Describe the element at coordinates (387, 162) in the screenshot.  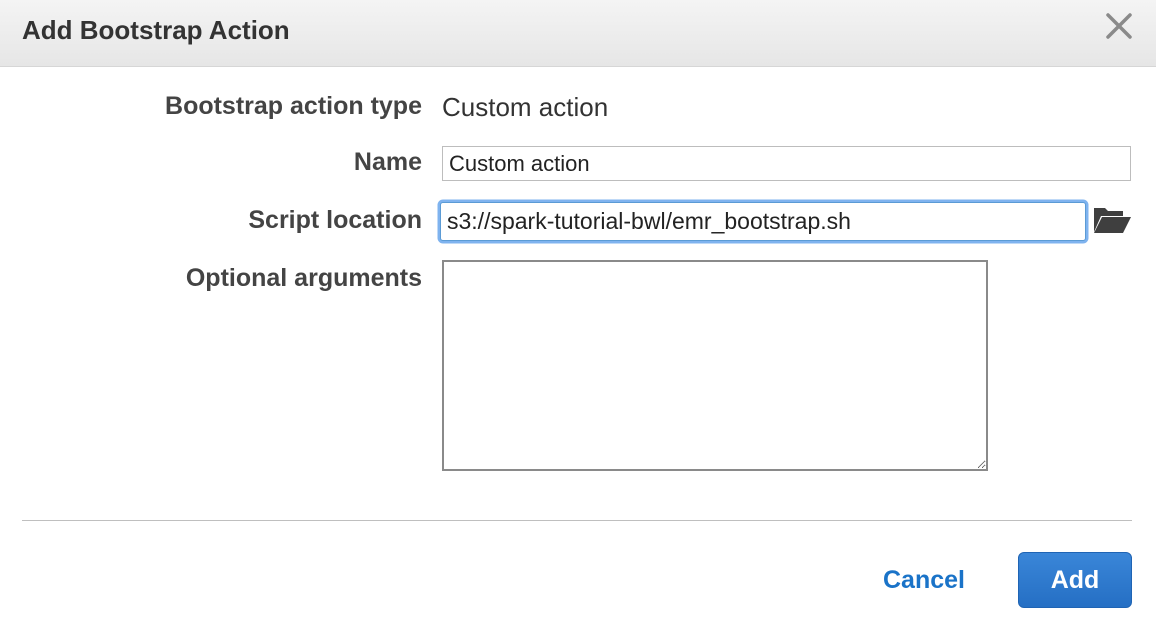
I see `name-label: Name` at that location.